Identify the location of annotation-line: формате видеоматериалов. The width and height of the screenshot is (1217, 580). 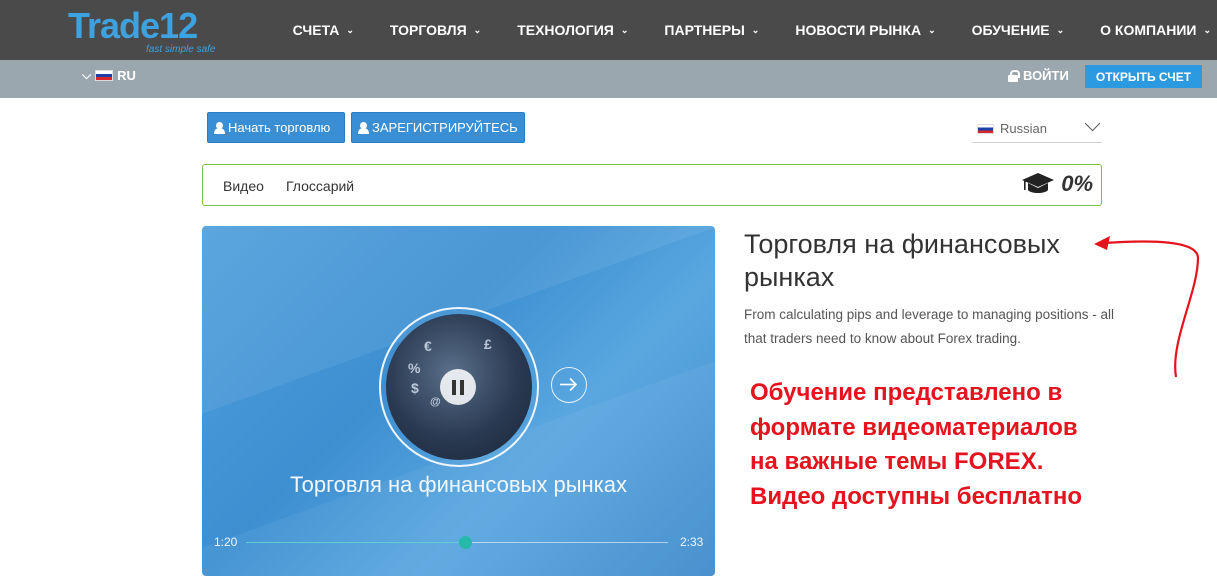
(914, 427).